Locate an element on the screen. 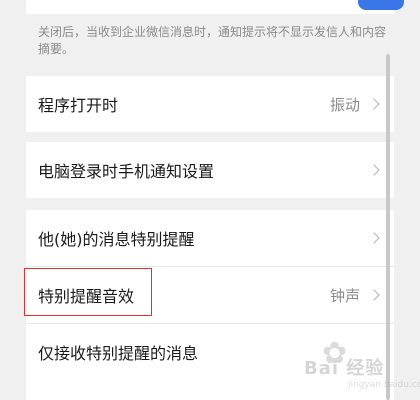  group-pc-login: 电脑登录时手机通知设置 is located at coordinates (210, 170).